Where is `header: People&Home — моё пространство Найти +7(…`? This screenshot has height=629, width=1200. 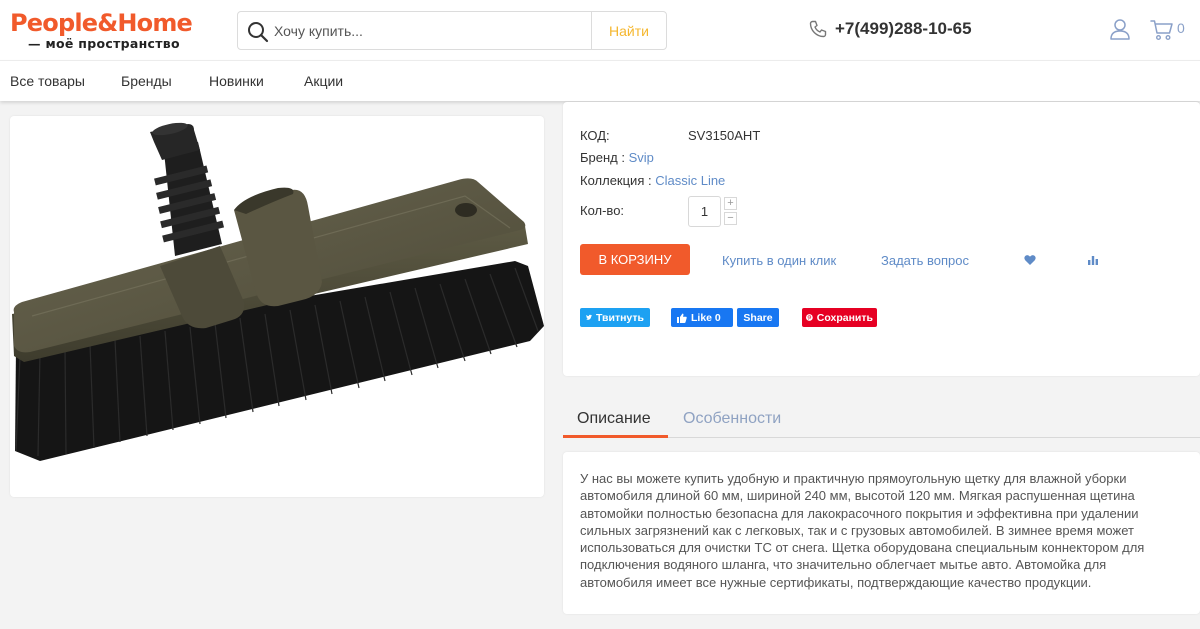 header: People&Home — моё пространство Найти +7(… is located at coordinates (600, 30).